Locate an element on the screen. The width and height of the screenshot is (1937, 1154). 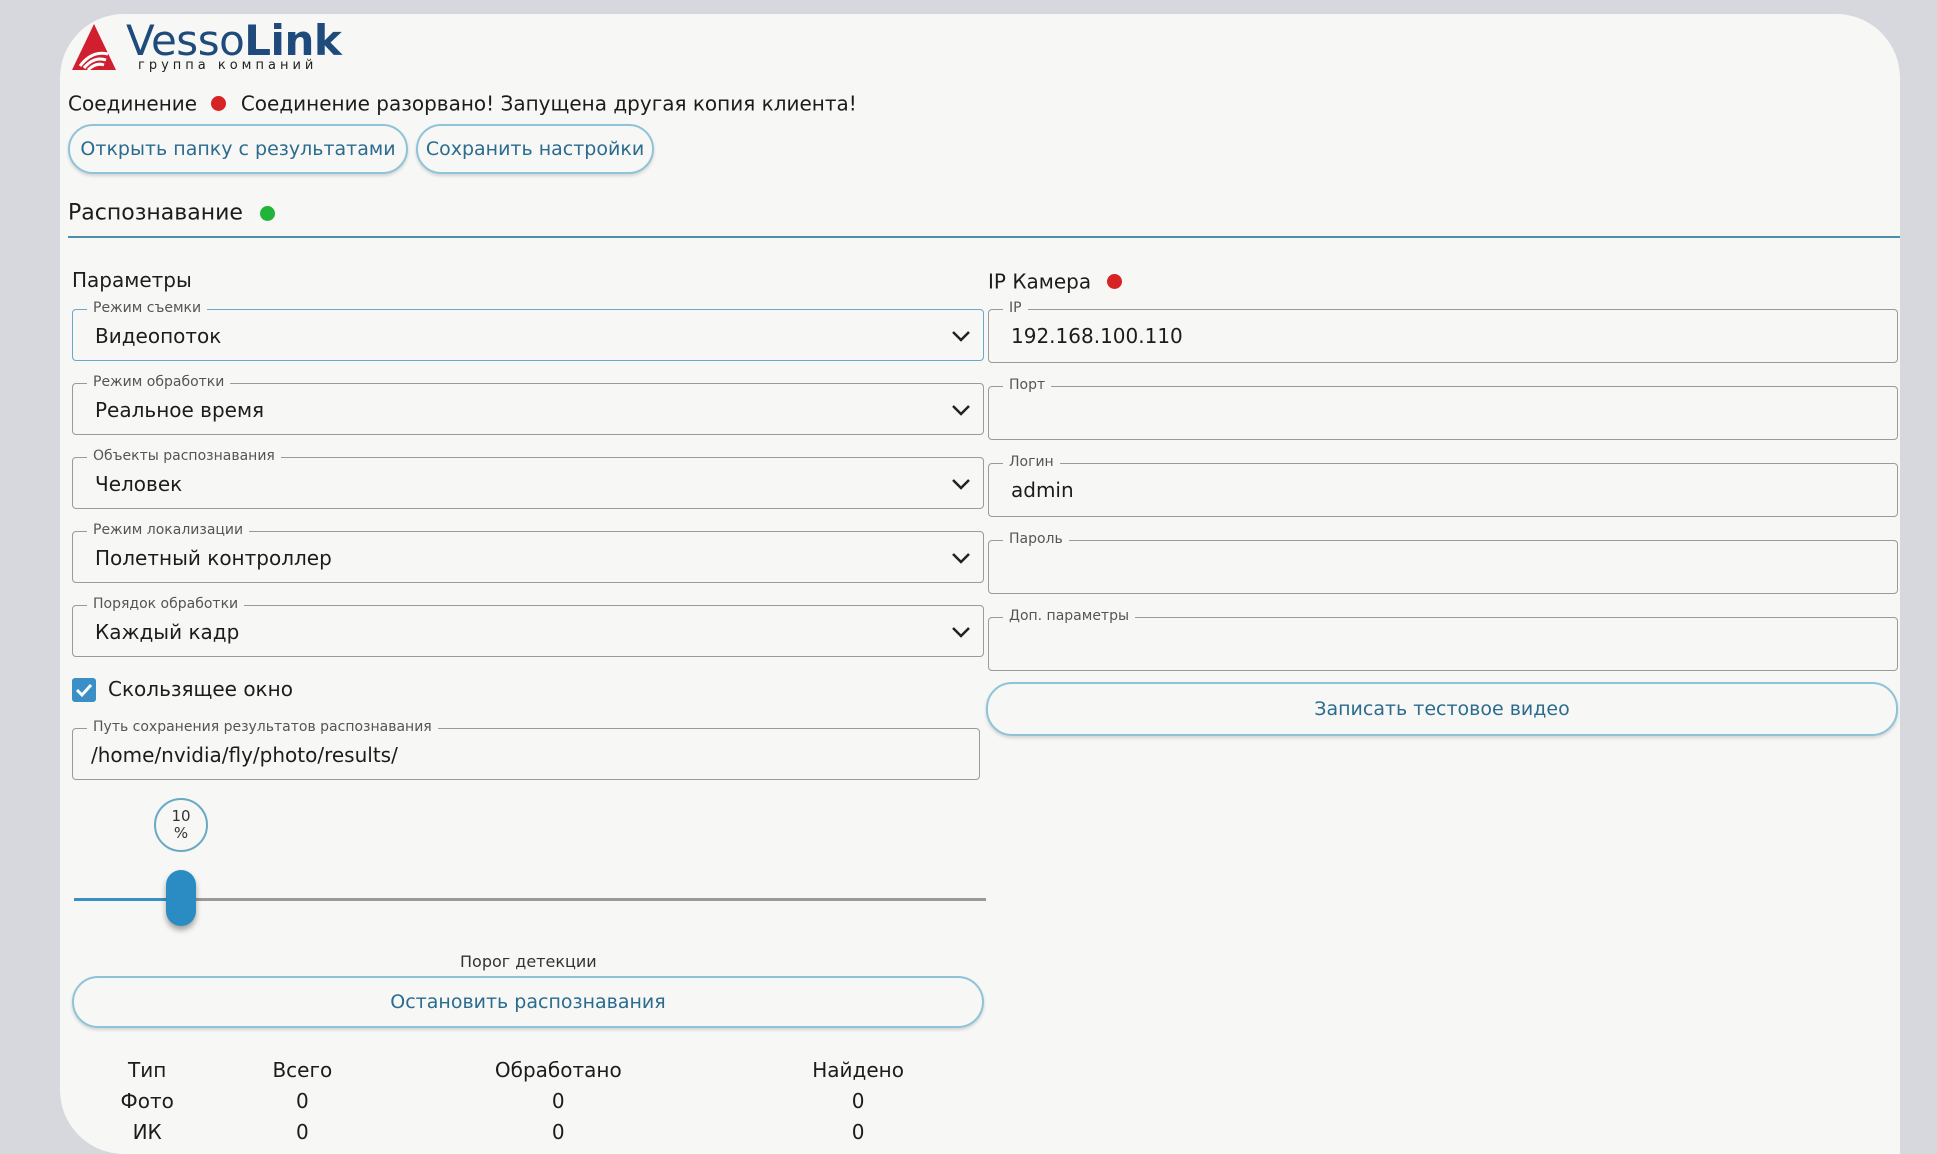
camera-ip-value: 192.168.100.110 is located at coordinates (1097, 336).